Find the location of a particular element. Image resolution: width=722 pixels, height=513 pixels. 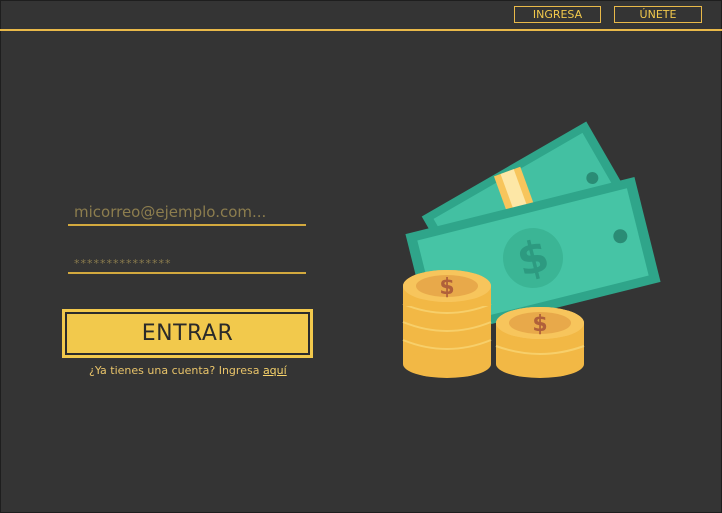

enter-button: ENTRAR is located at coordinates (187, 333).